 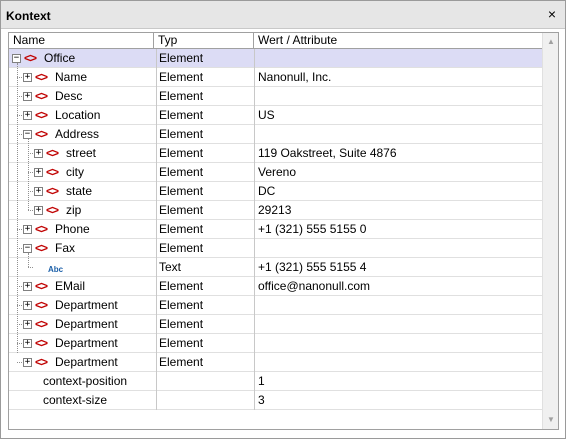 I want to click on grid-header: Name Typ Wert / Attribute, so click(x=275, y=41).